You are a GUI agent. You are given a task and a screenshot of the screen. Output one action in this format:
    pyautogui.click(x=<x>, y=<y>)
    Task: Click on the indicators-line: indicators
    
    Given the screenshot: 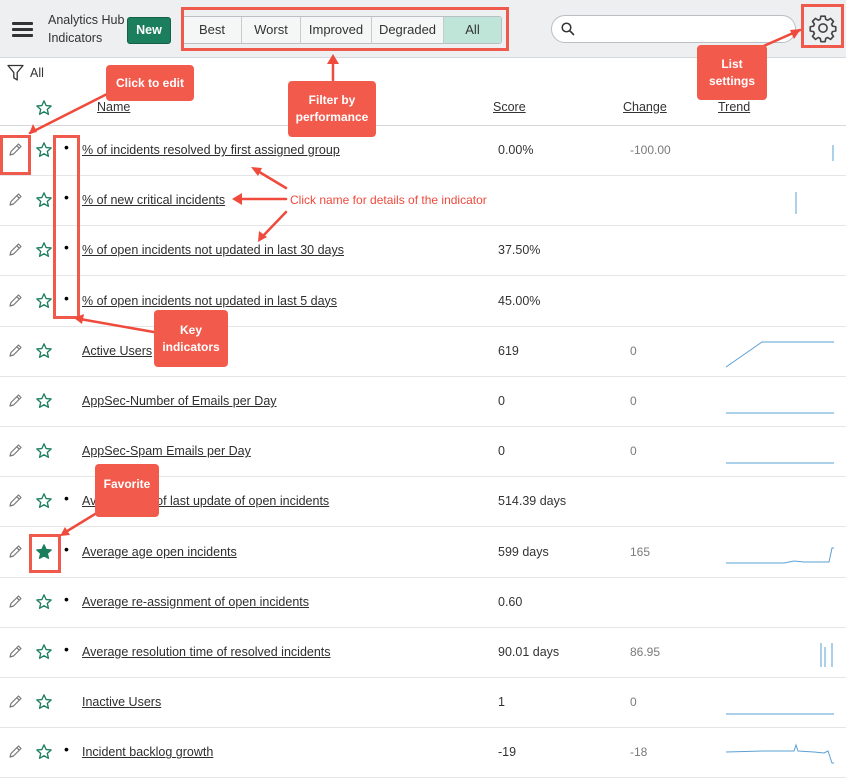 What is the action you would take?
    pyautogui.click(x=191, y=347)
    